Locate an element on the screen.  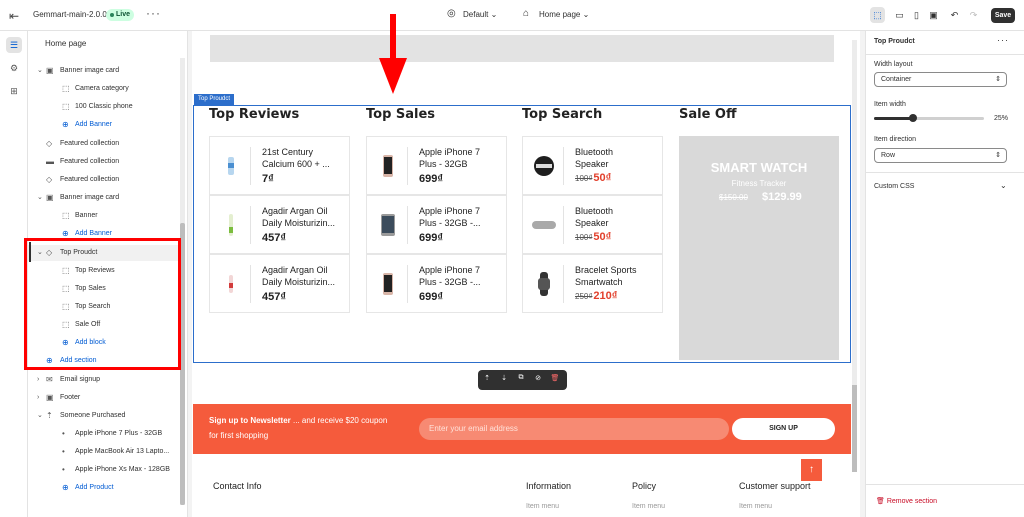
product-card: 21st Century Calcium 600 + ... 7₫ is located at coordinates (279, 165).